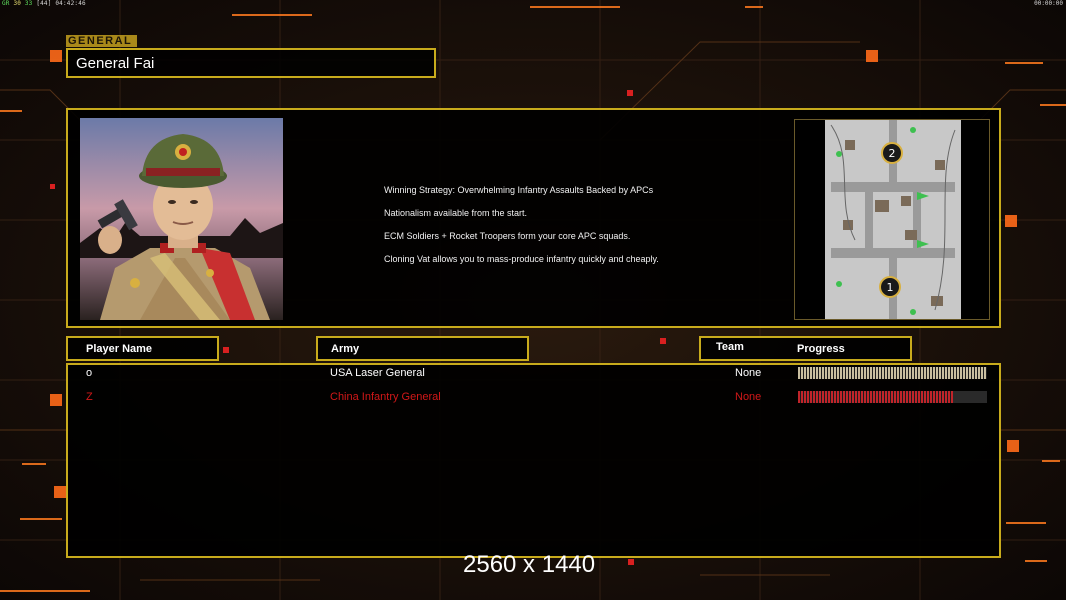  What do you see at coordinates (251, 63) in the screenshot?
I see `general-name-box: General Fai` at bounding box center [251, 63].